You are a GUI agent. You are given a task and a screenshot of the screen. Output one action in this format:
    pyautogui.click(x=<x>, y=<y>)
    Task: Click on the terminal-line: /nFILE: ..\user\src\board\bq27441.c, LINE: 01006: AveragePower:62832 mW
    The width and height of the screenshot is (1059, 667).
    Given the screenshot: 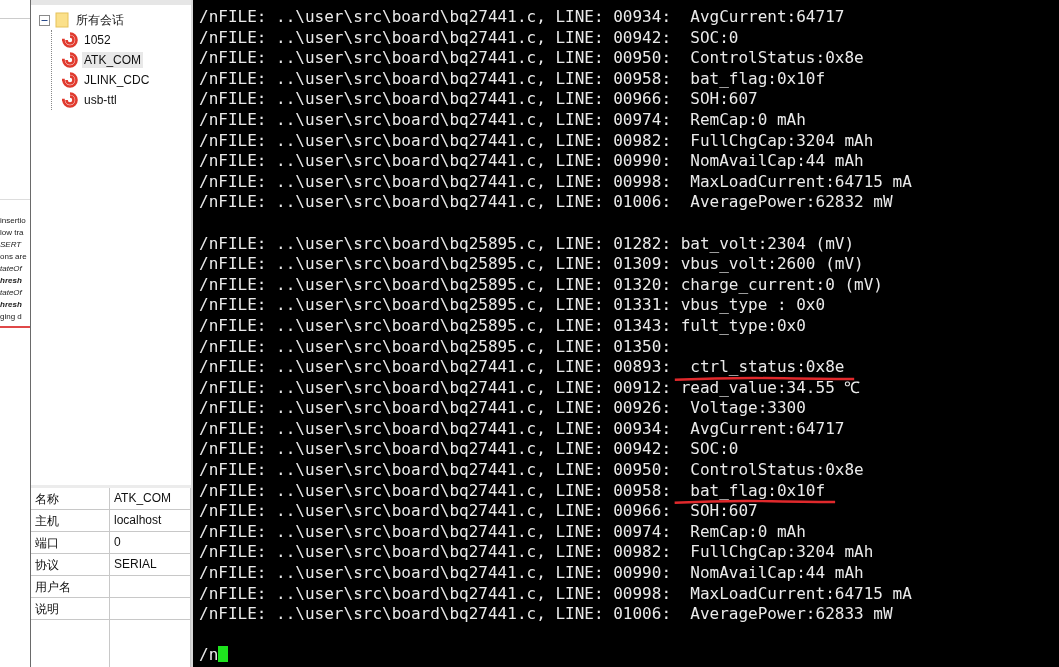 What is the action you would take?
    pyautogui.click(x=546, y=202)
    